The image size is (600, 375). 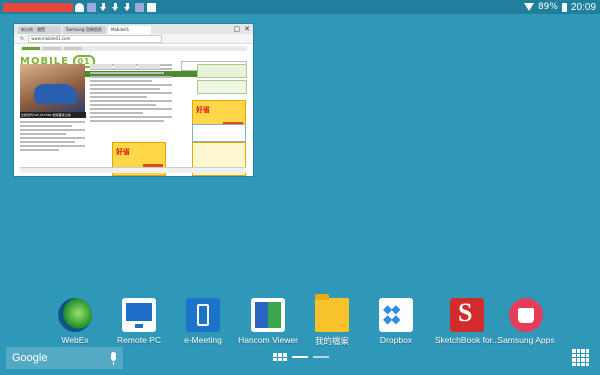 I want to click on page-dot, so click(x=321, y=357).